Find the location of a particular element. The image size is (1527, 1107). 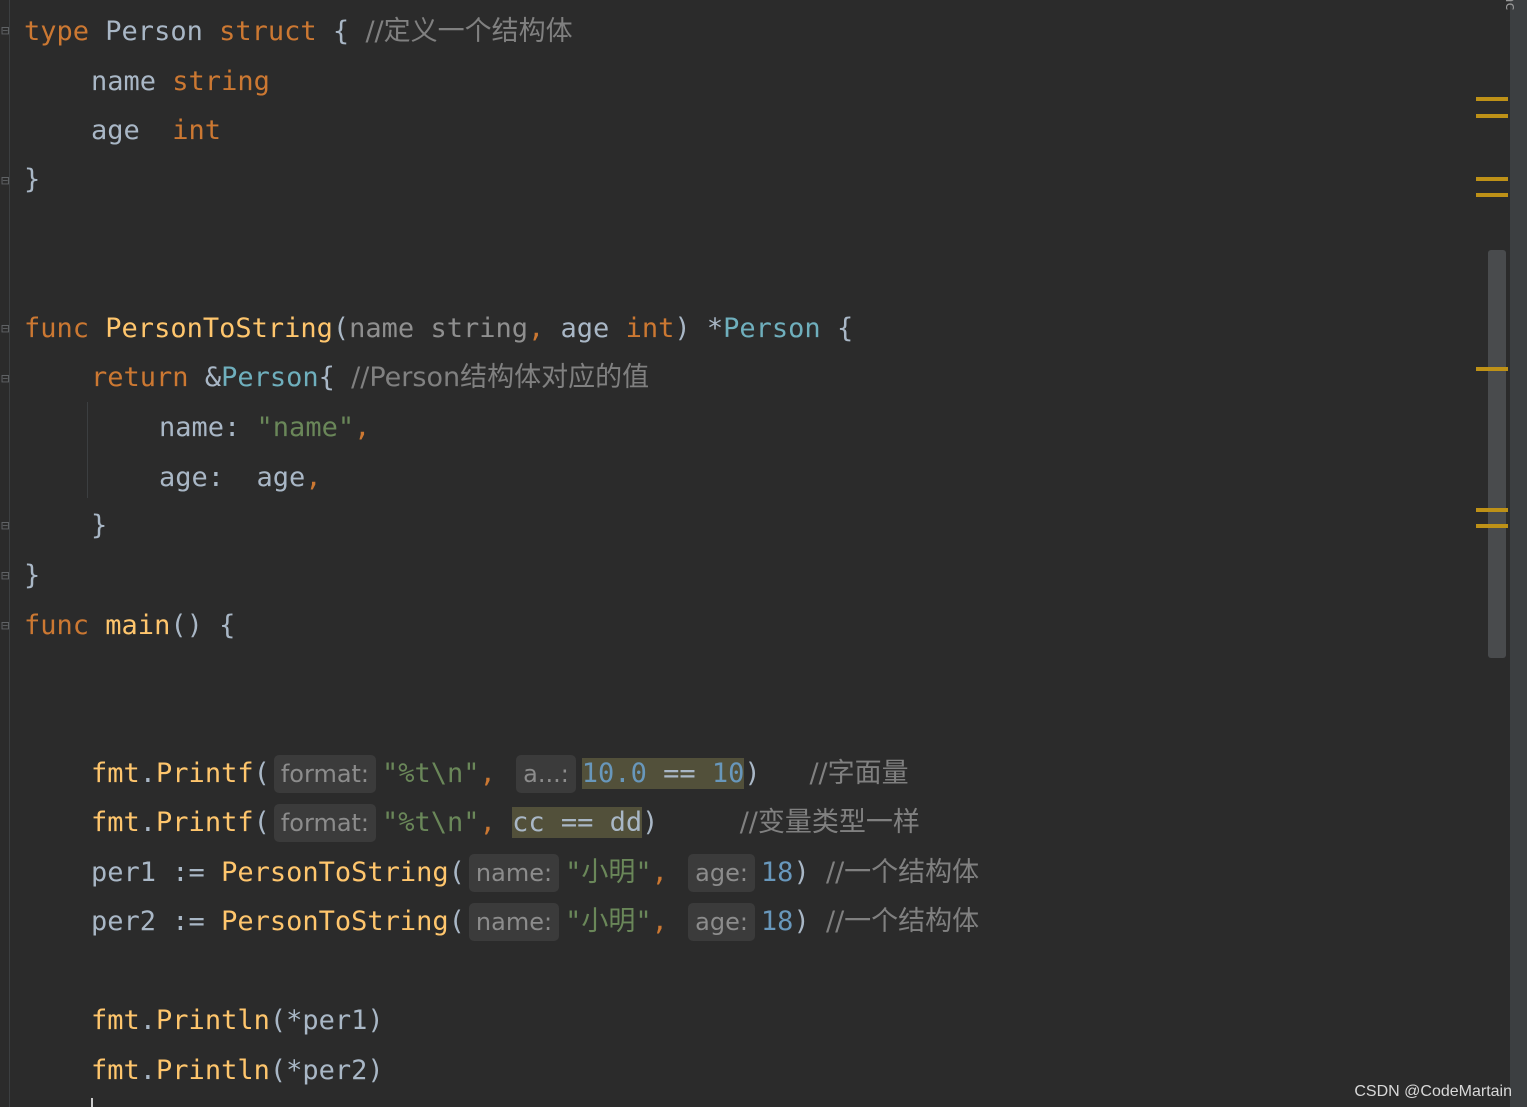

function-name: main is located at coordinates (138, 625).